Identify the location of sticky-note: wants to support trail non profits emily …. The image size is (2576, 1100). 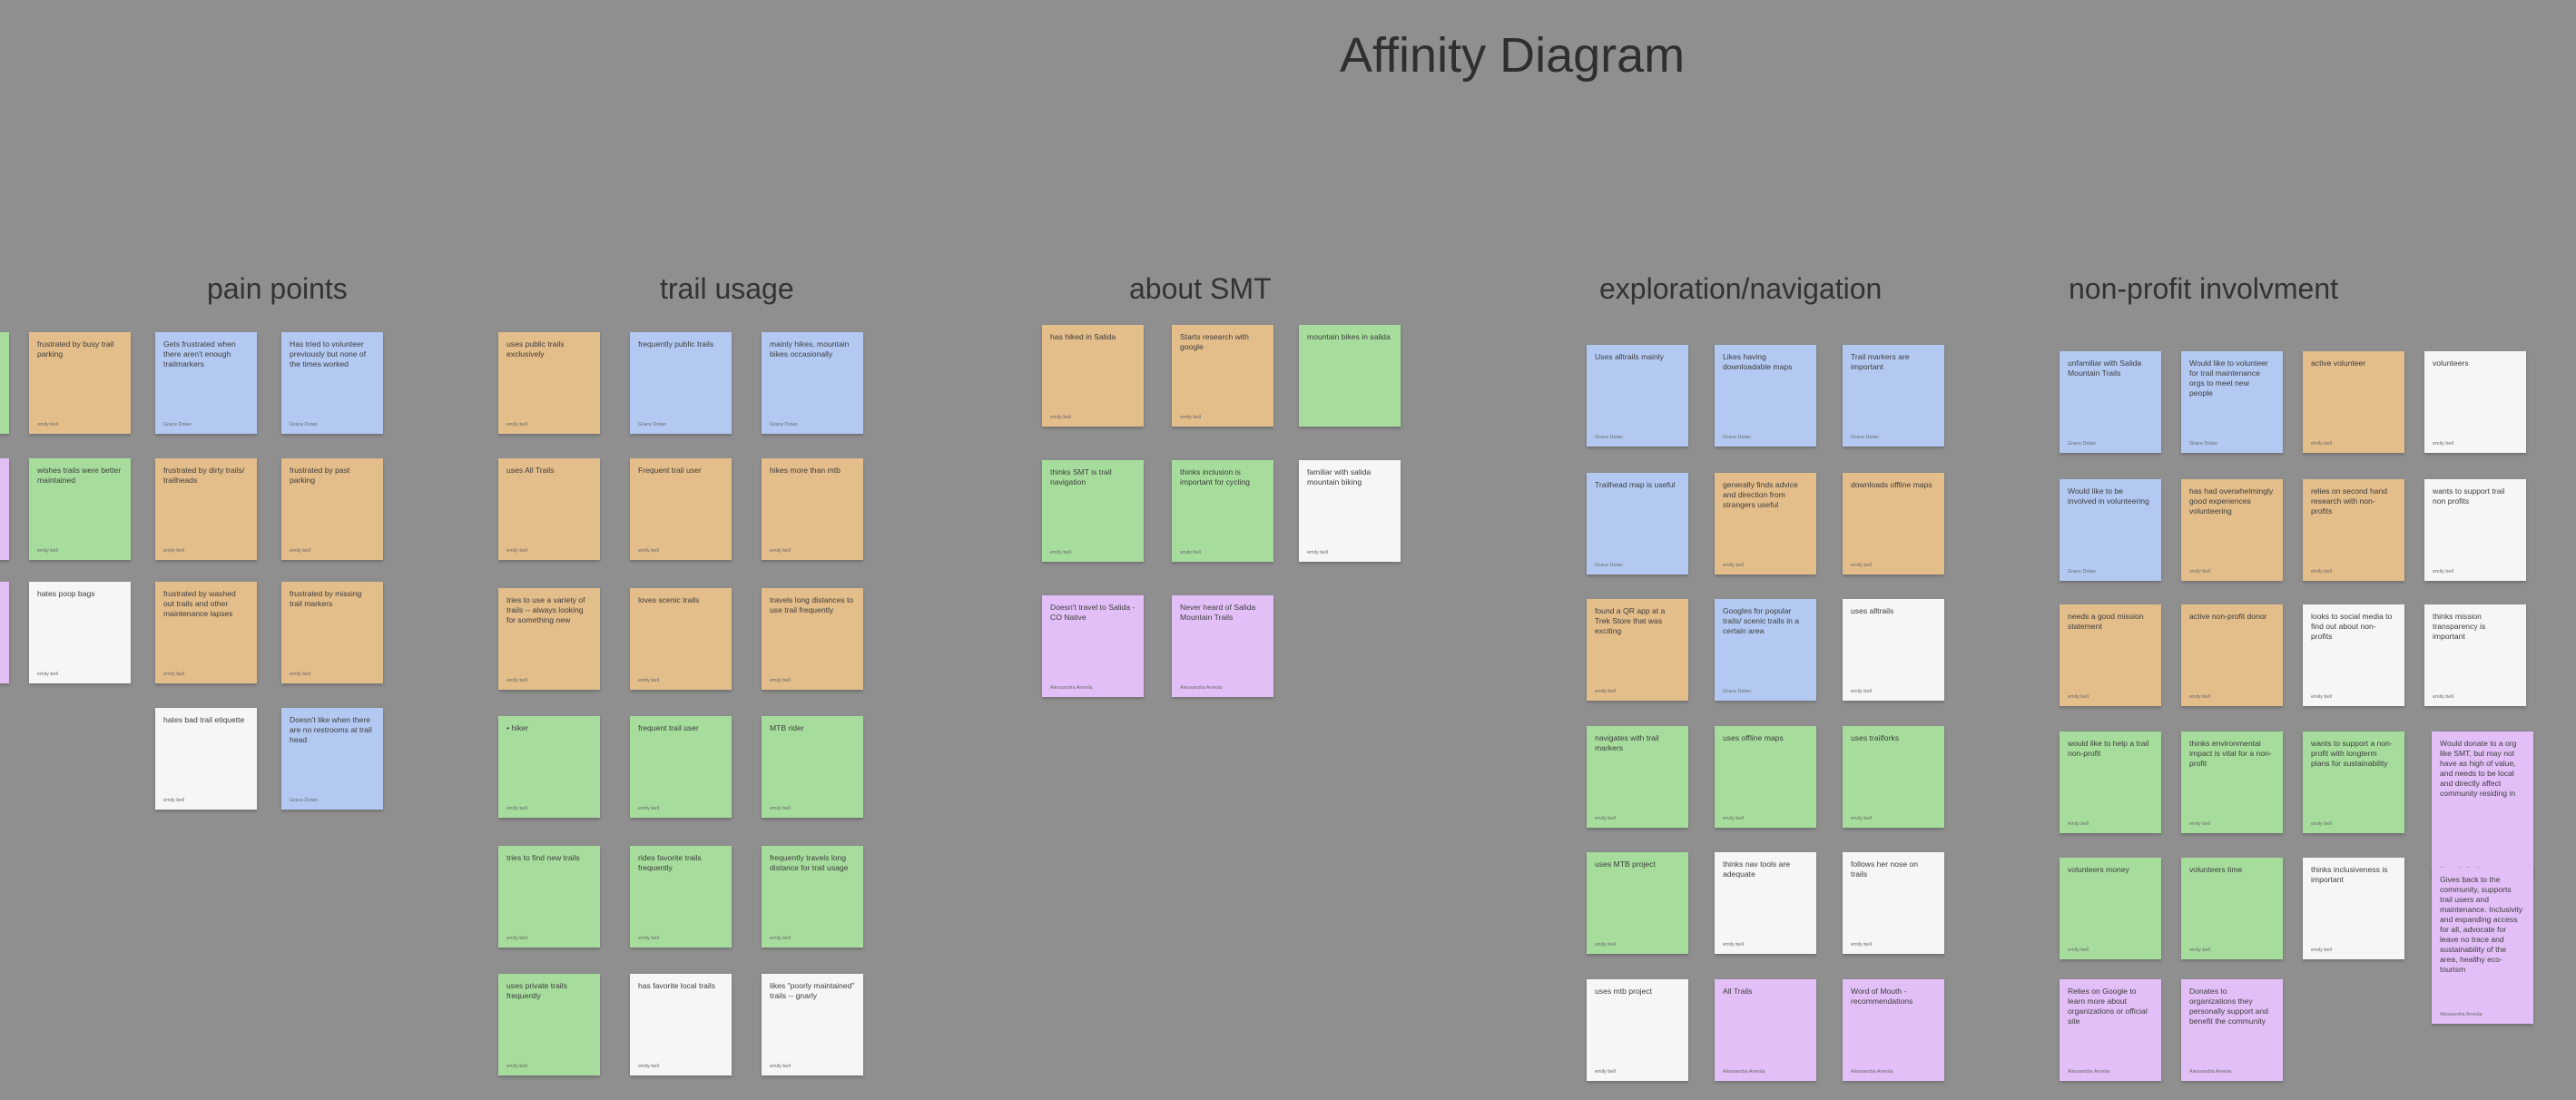
(2475, 530).